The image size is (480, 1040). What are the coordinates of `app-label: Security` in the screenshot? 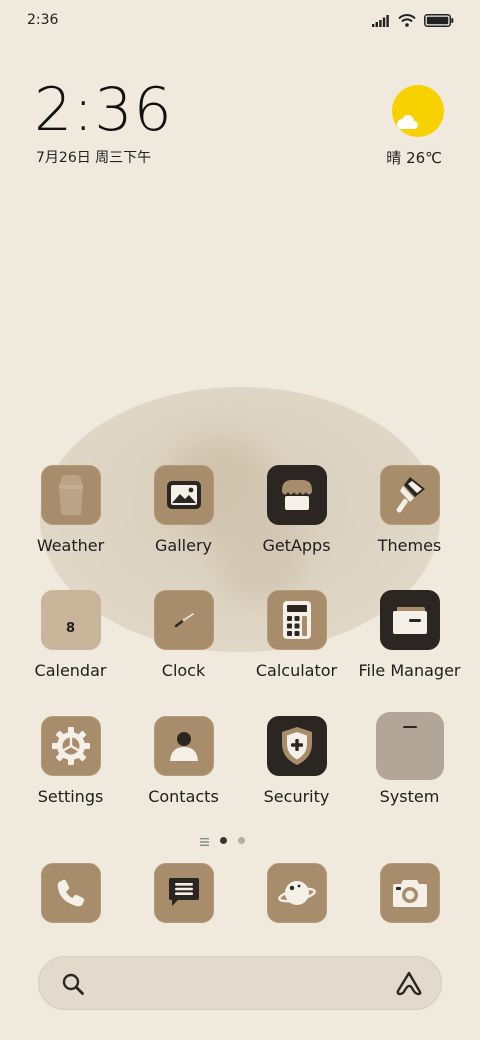 It's located at (296, 796).